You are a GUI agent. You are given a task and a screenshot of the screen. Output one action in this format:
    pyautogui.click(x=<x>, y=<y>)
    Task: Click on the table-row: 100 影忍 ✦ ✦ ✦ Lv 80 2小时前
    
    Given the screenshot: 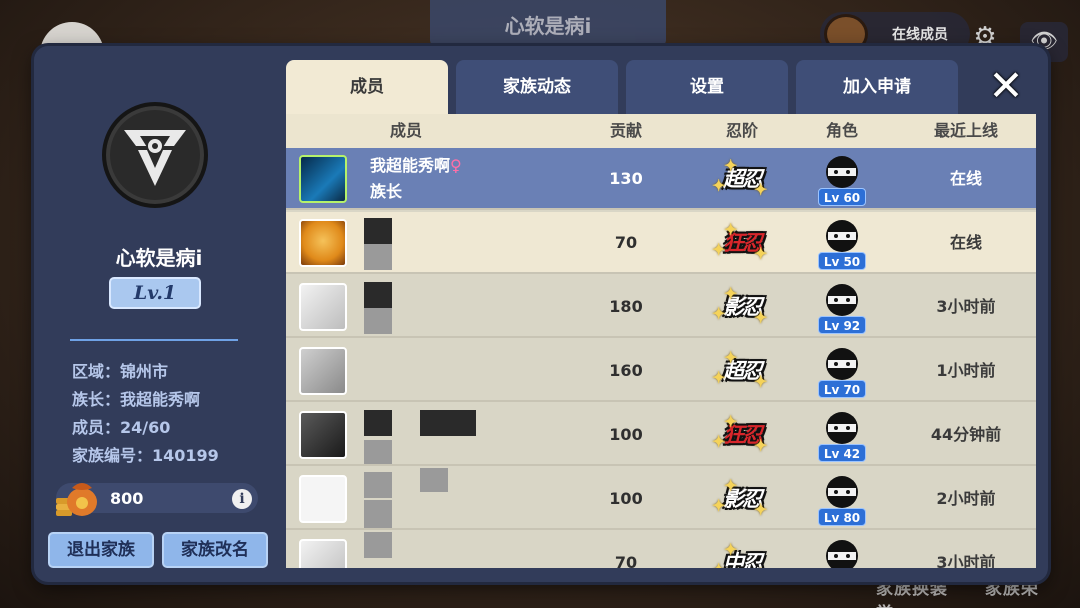 What is the action you would take?
    pyautogui.click(x=661, y=499)
    